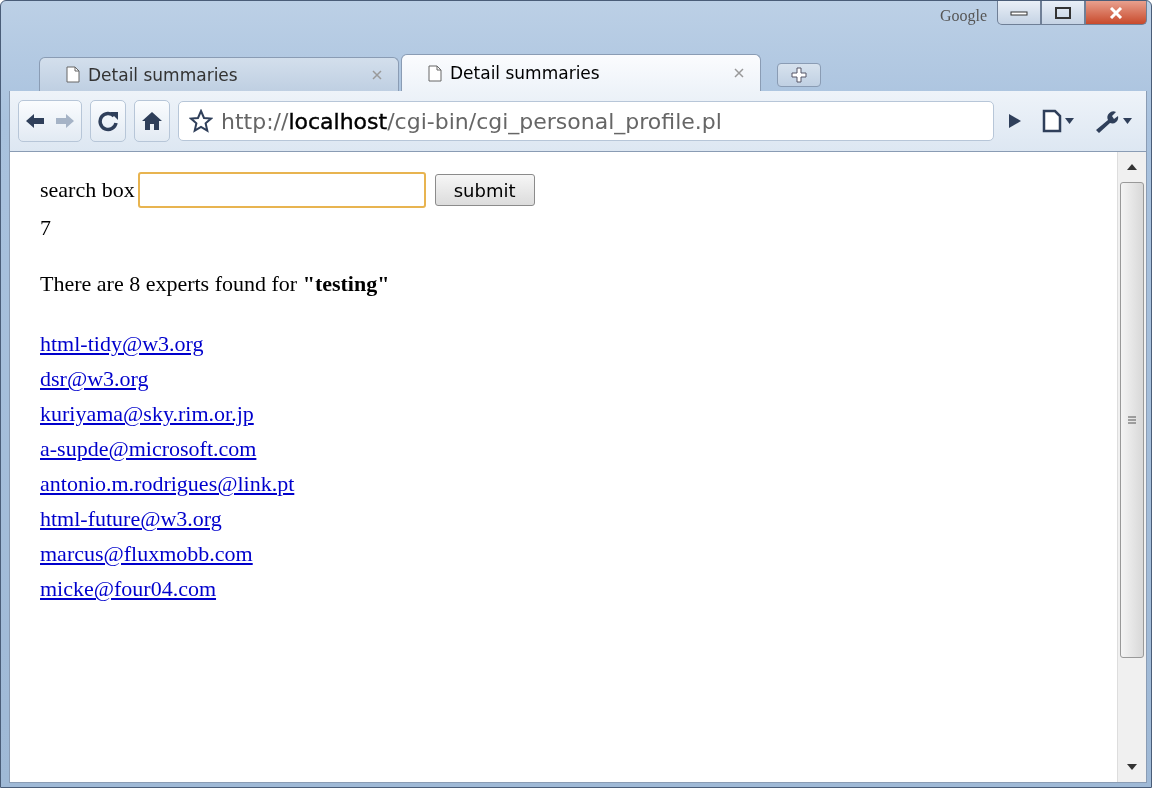 The image size is (1152, 788). I want to click on submit-button: submit, so click(484, 190).